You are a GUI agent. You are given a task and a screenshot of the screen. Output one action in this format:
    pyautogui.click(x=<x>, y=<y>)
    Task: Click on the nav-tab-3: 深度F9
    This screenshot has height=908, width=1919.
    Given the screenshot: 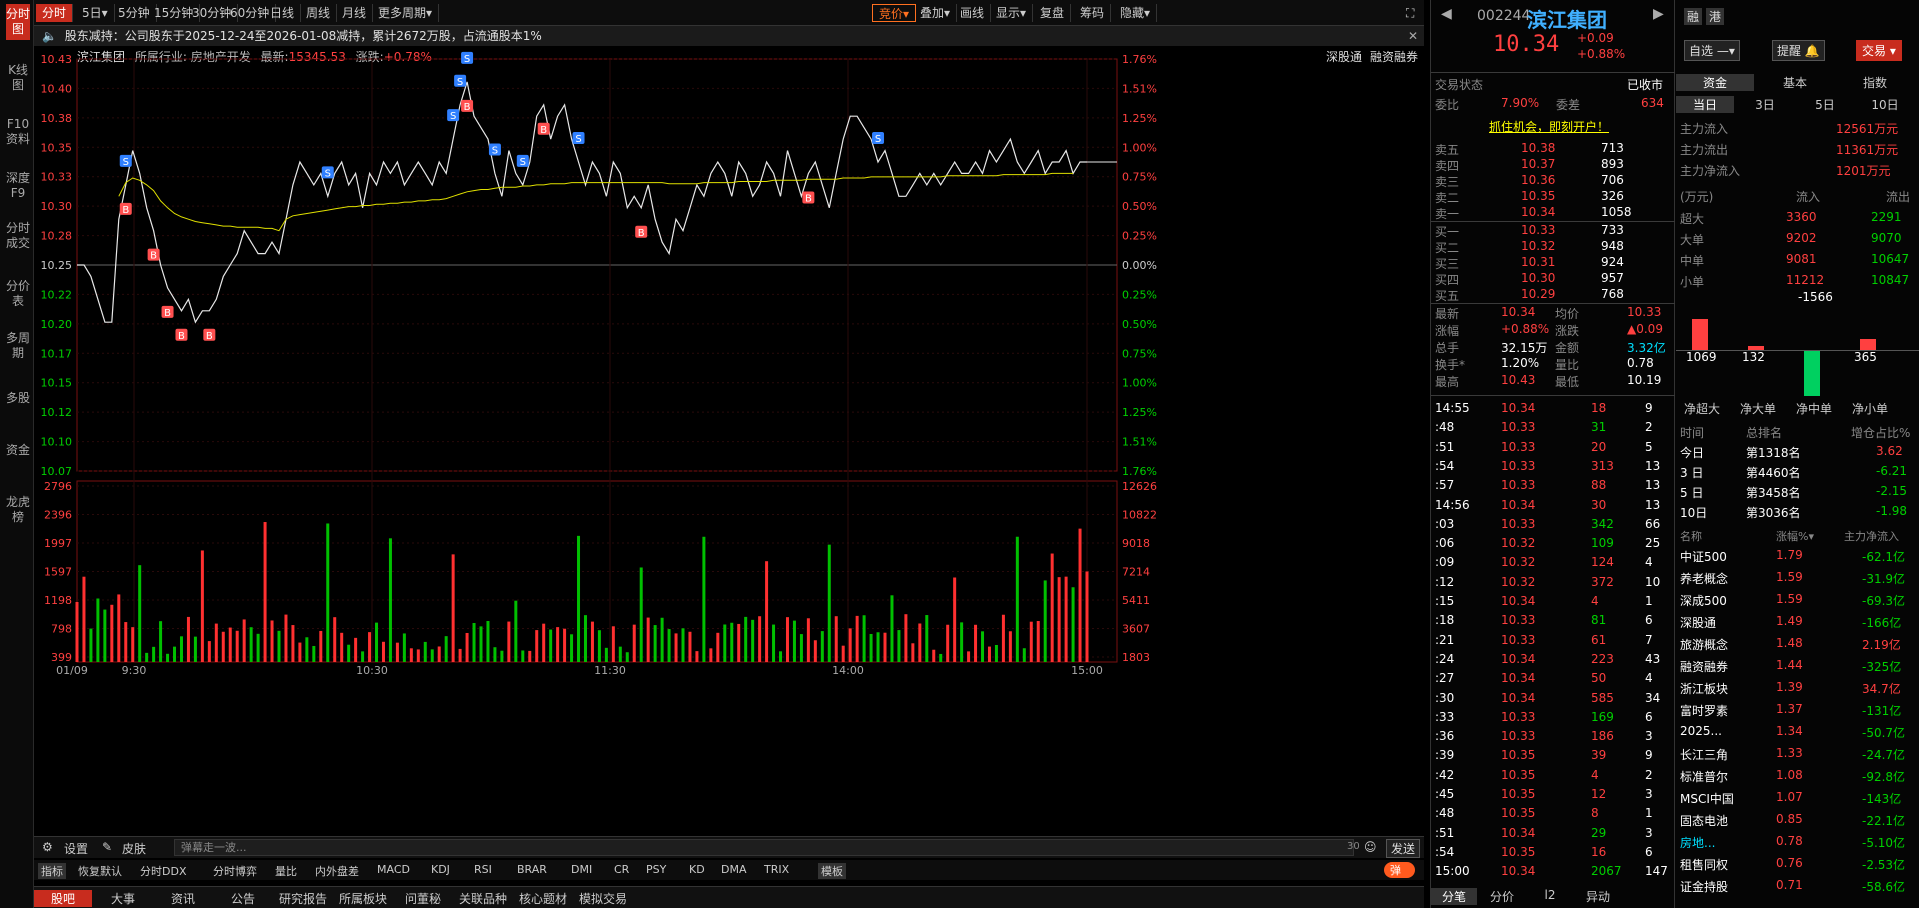 What is the action you would take?
    pyautogui.click(x=18, y=186)
    